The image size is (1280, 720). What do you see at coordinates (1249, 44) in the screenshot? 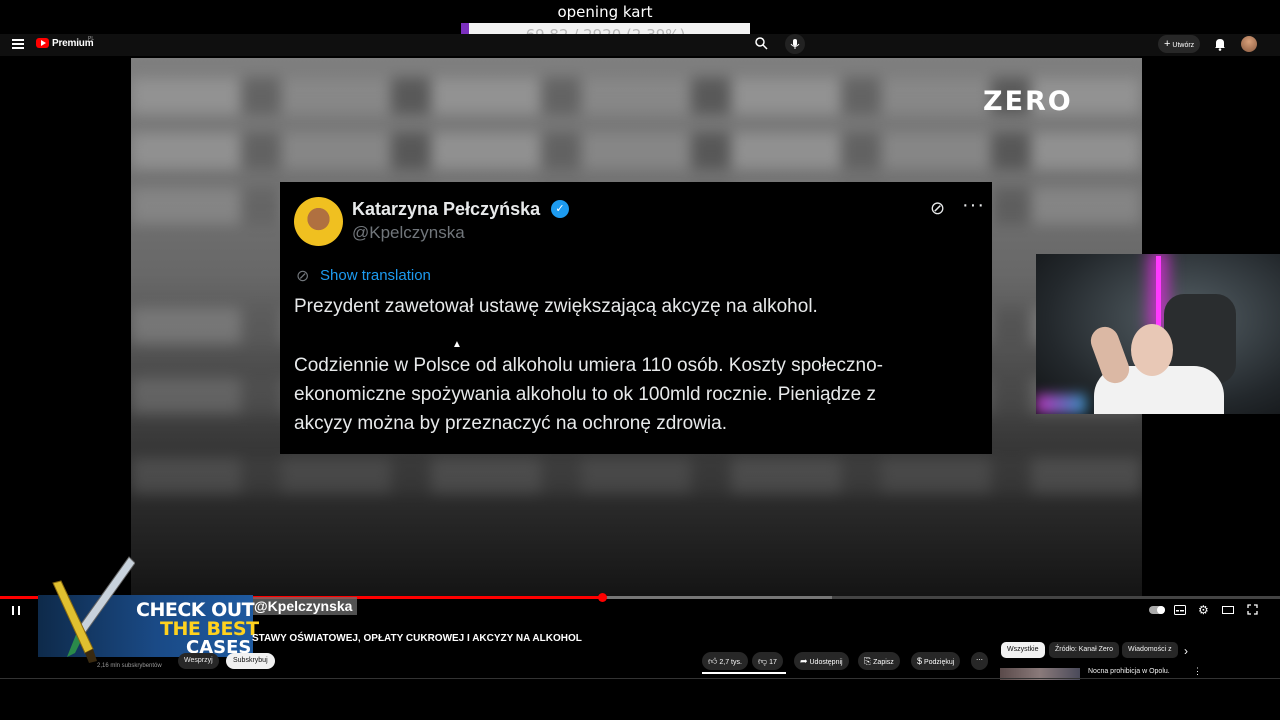
I see `account-avatar` at bounding box center [1249, 44].